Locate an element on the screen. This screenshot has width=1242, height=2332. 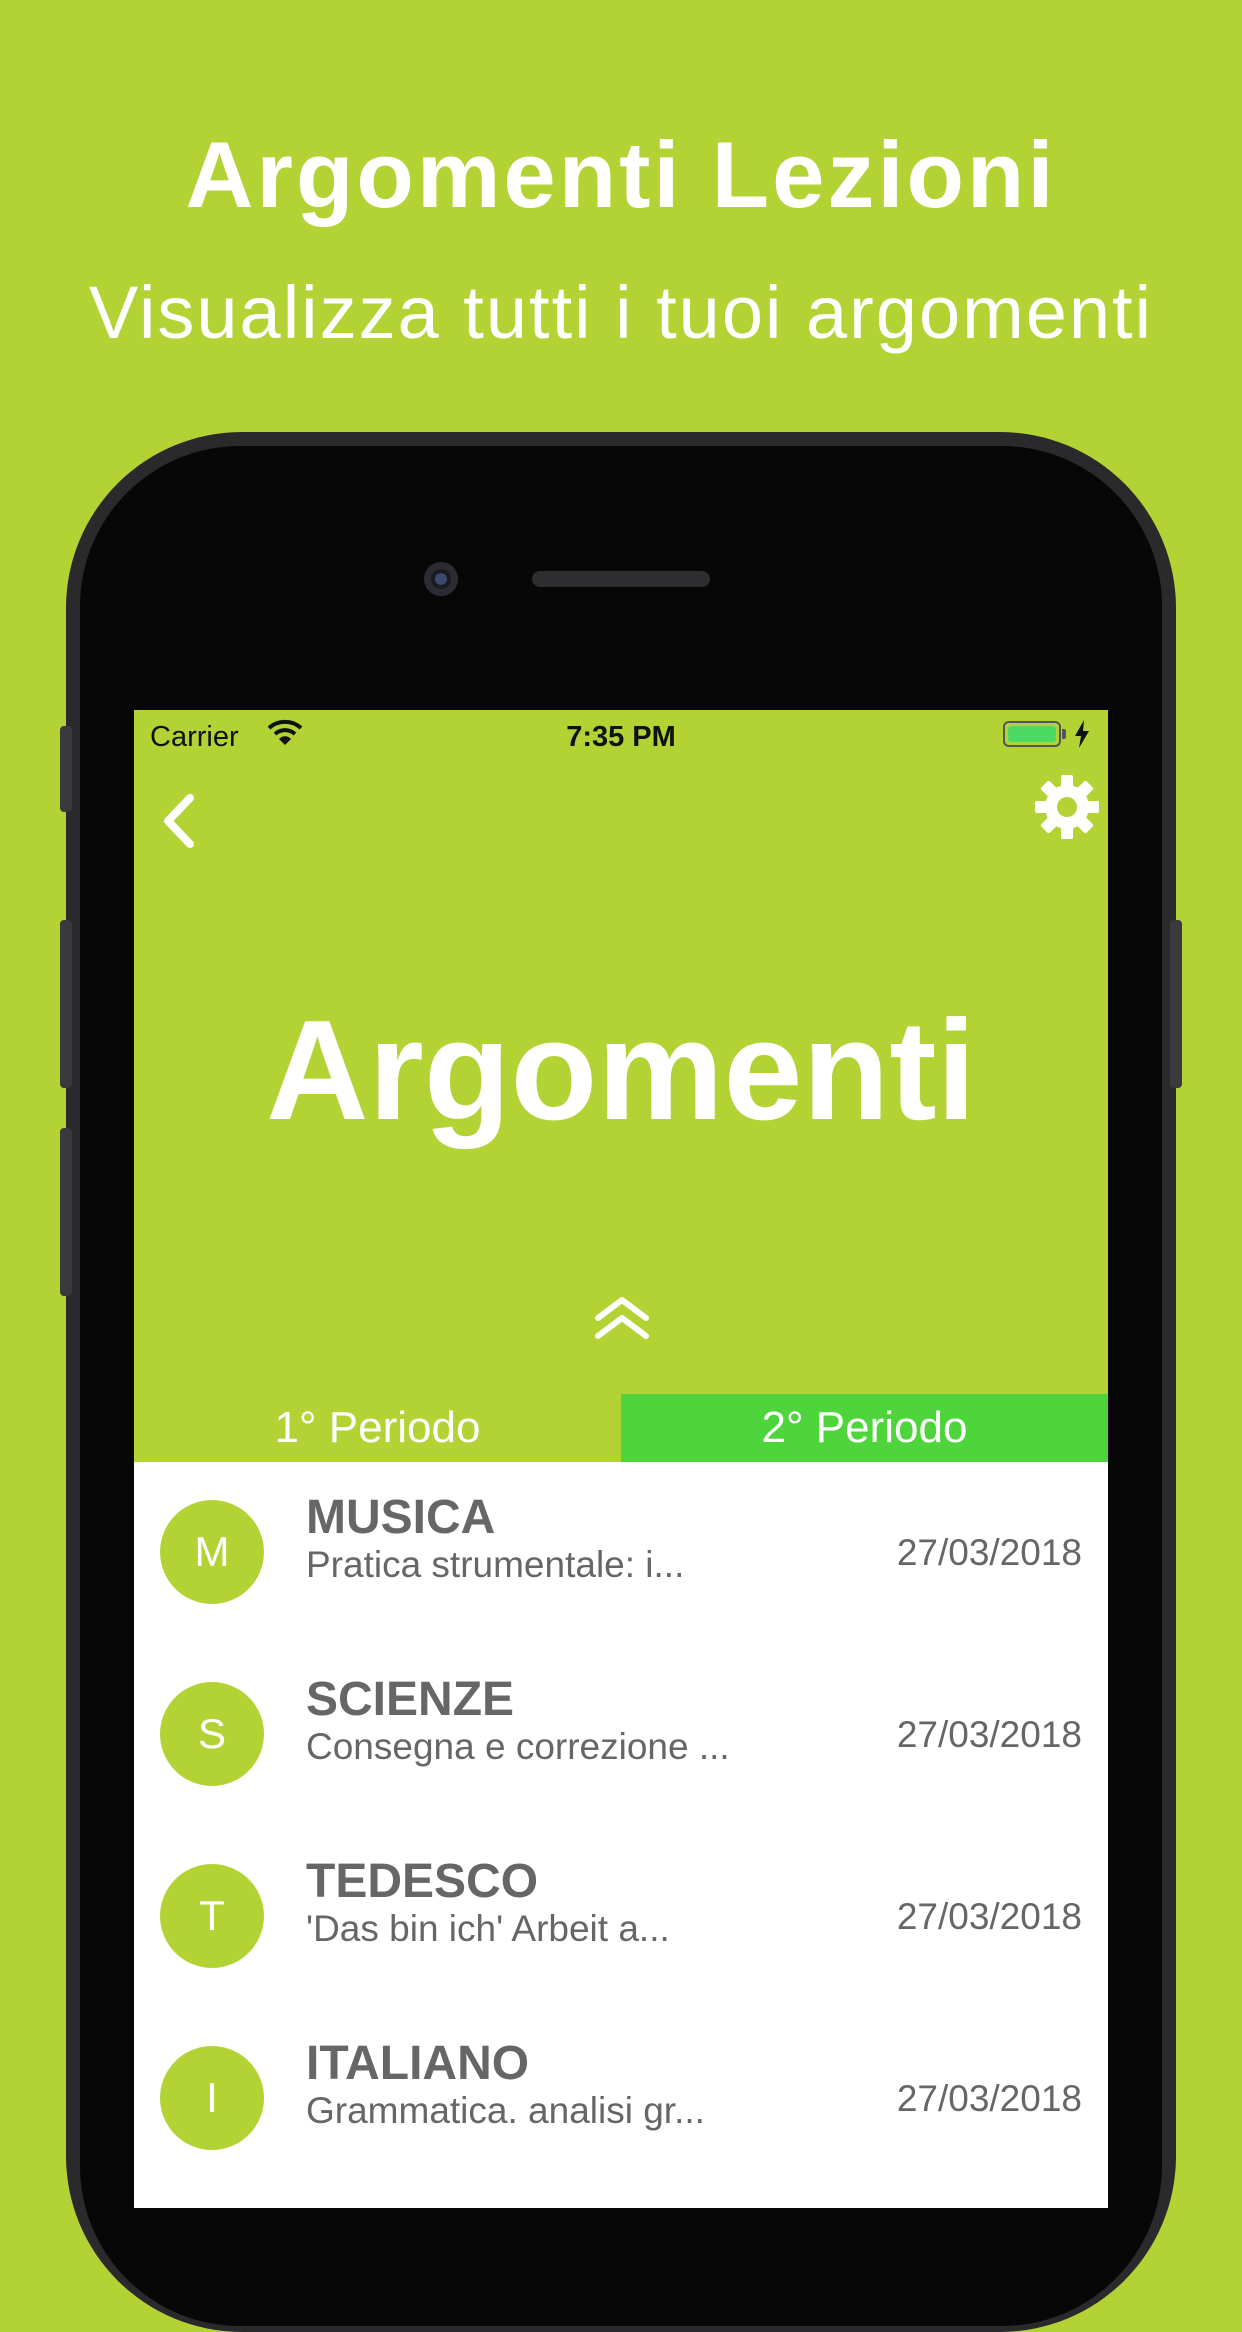
chevron-left-icon is located at coordinates (179, 821).